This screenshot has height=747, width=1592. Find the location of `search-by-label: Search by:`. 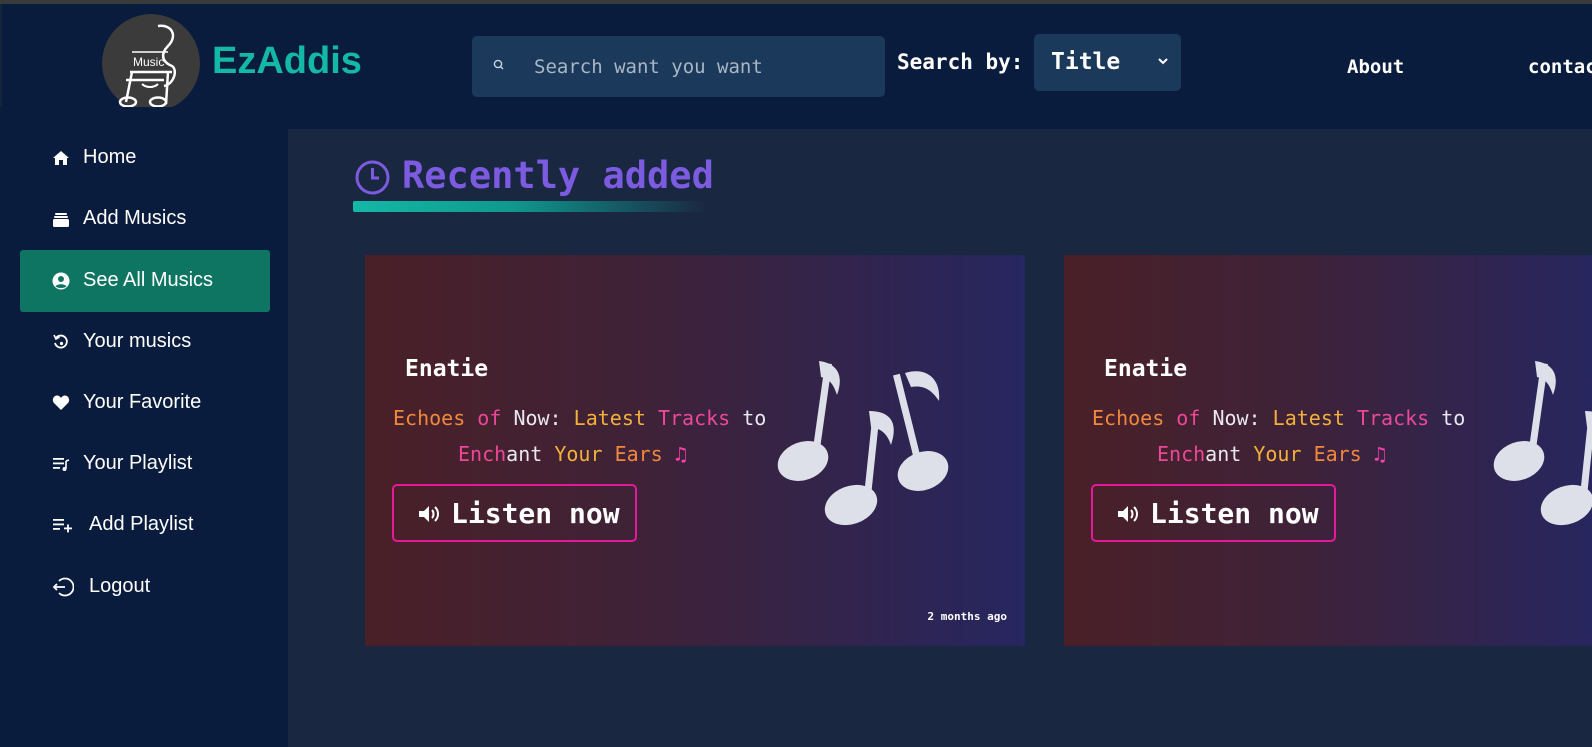

search-by-label: Search by: is located at coordinates (960, 62).